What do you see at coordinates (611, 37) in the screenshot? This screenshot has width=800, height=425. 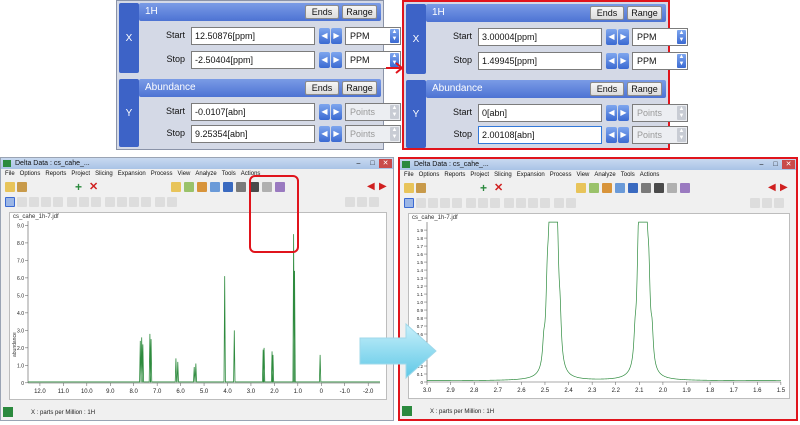 I see `x-start-decrement-icon: ◀` at bounding box center [611, 37].